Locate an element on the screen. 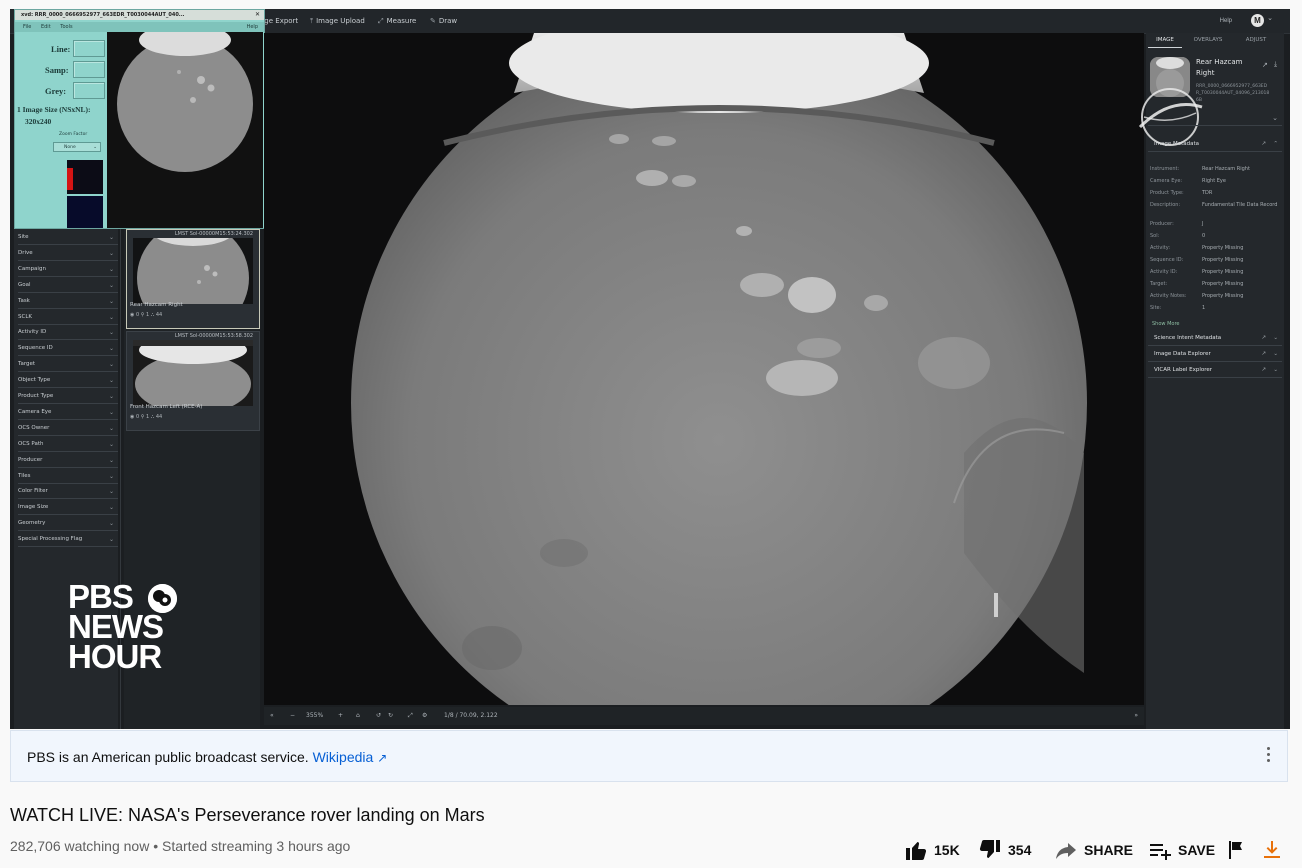 This screenshot has height=868, width=1302. filter-drive: Drive ⌄ is located at coordinates (68, 254).